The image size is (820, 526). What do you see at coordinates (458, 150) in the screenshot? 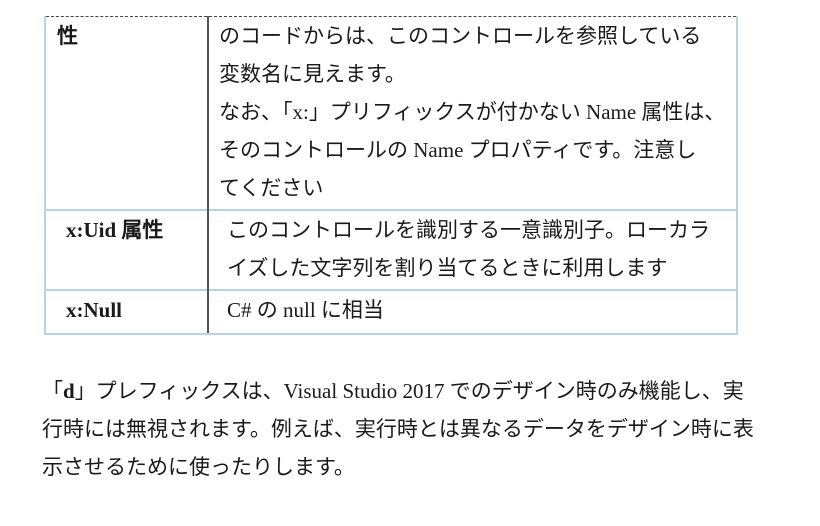
I see `value-line: そのコントロールの Name プロパティです。注意し` at bounding box center [458, 150].